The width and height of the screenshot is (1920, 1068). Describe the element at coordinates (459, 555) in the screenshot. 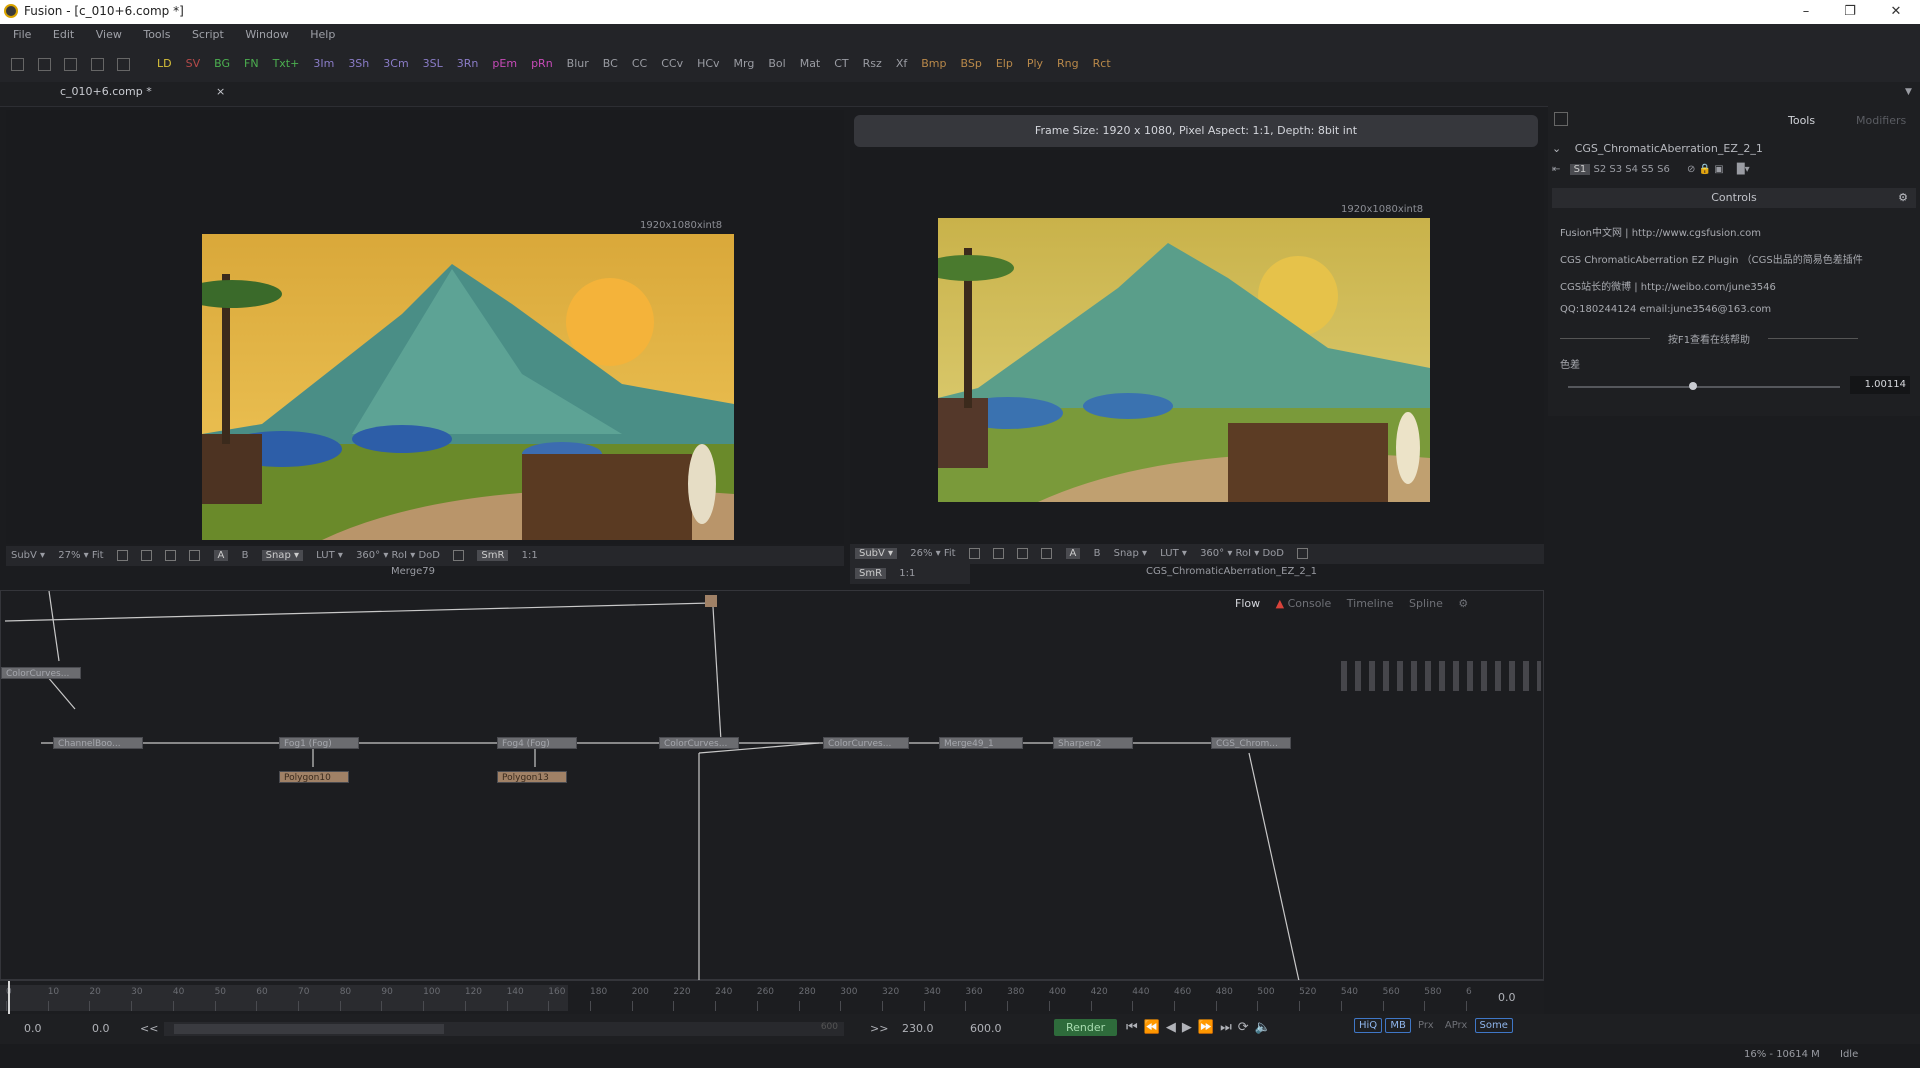

I see `left-lock-icon` at that location.